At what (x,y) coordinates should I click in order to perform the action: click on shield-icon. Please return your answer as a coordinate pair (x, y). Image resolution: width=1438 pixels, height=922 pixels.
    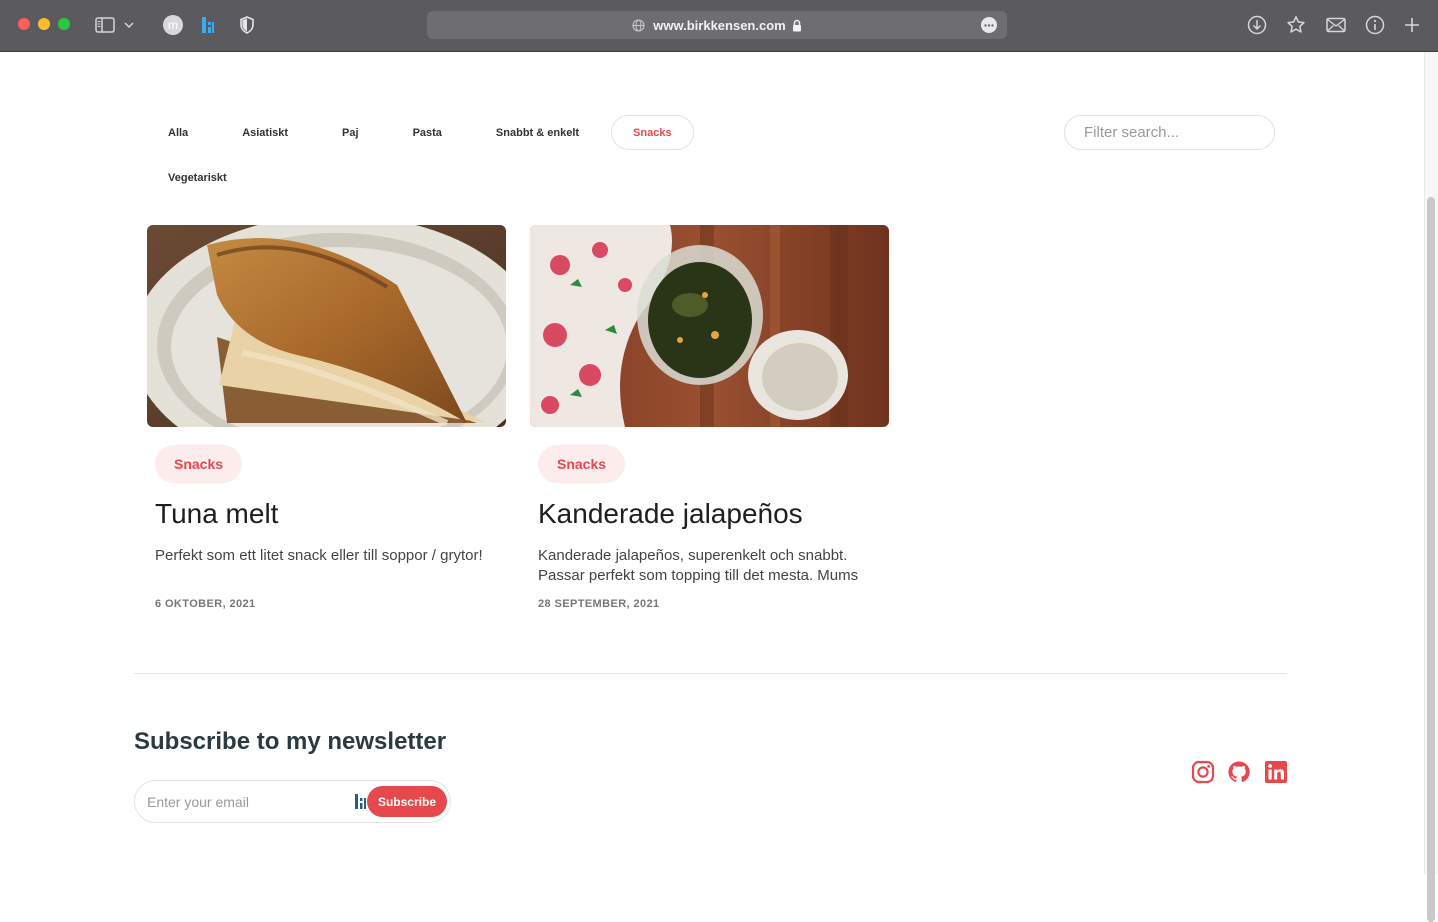
    Looking at the image, I should click on (247, 25).